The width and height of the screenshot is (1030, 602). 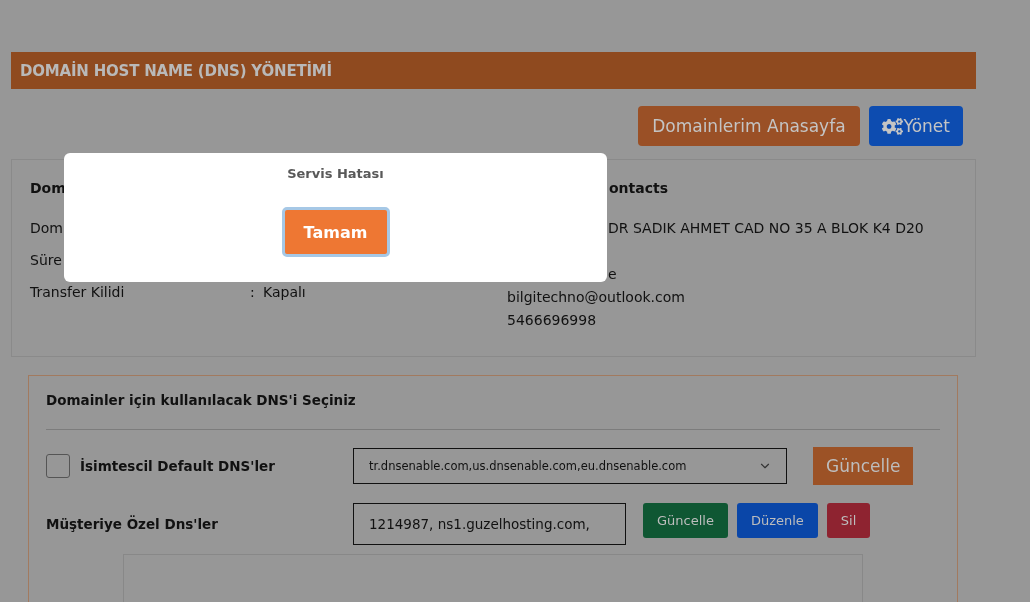 I want to click on field-label: Süre, so click(x=46, y=260).